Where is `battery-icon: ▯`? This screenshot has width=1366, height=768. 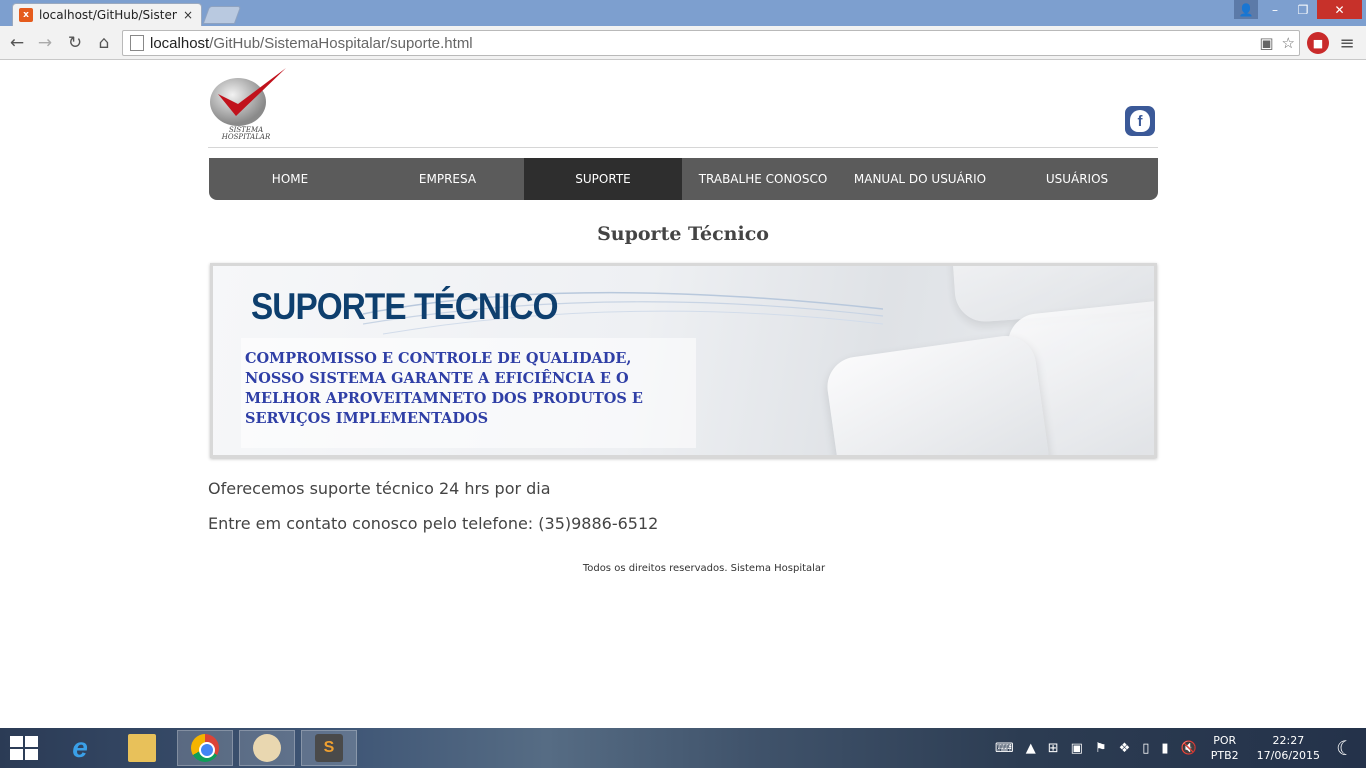 battery-icon: ▯ is located at coordinates (1145, 748).